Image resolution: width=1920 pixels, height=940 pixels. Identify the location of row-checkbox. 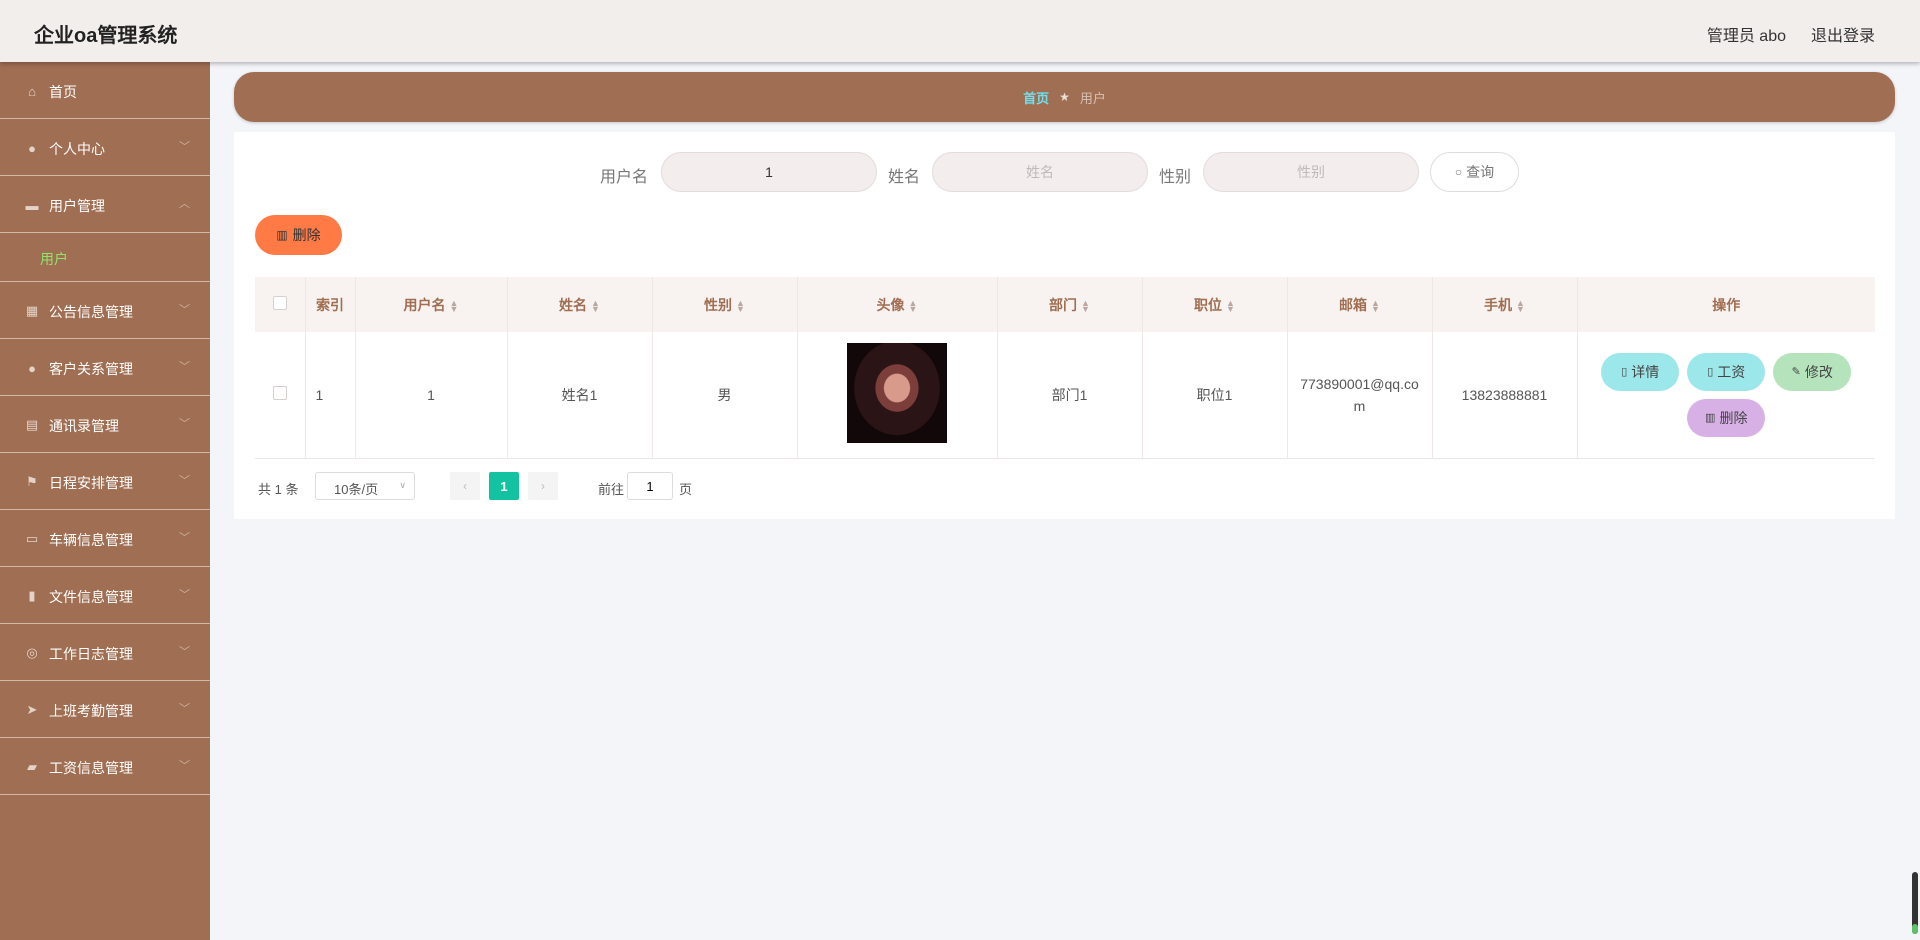
(279, 393).